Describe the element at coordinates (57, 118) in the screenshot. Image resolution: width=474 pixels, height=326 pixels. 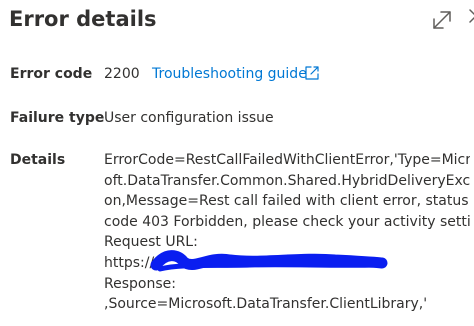
I see `failure-type-label: Failure type` at that location.